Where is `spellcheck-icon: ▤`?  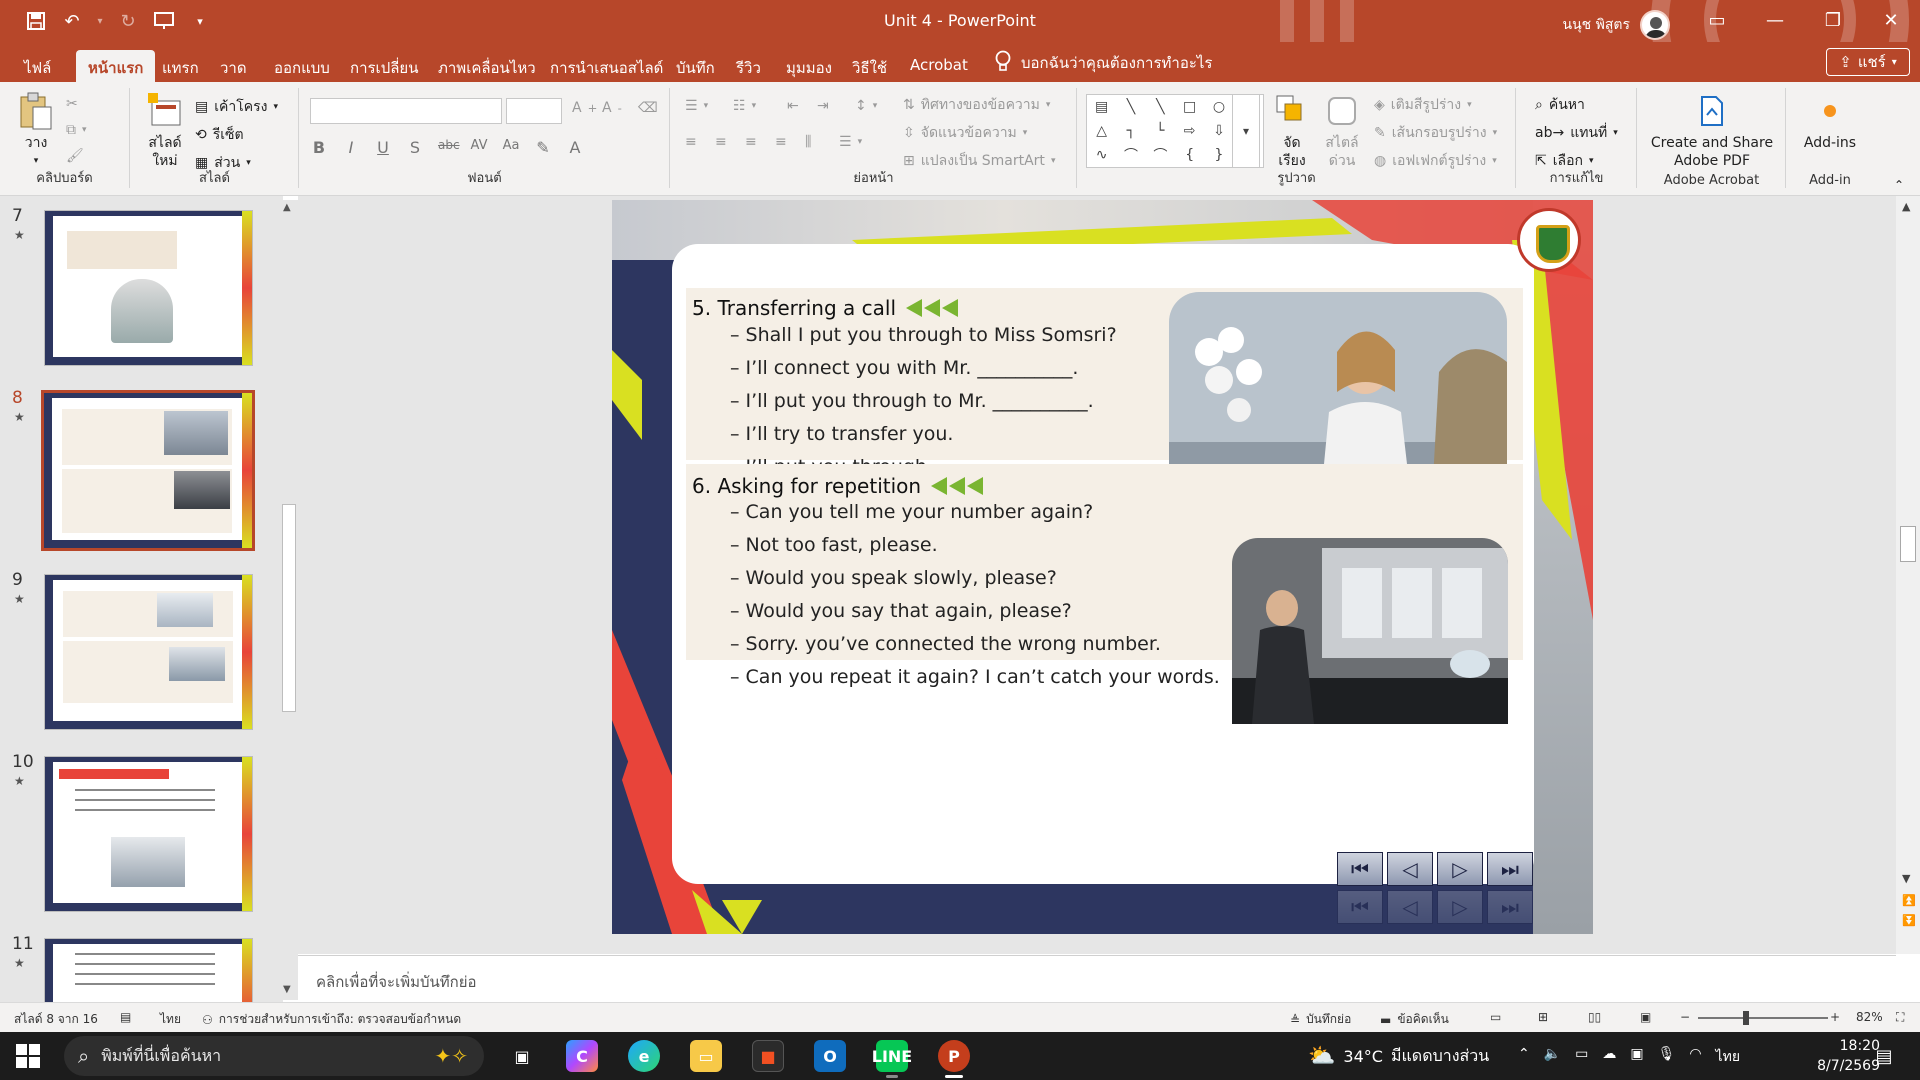 spellcheck-icon: ▤ is located at coordinates (125, 1017).